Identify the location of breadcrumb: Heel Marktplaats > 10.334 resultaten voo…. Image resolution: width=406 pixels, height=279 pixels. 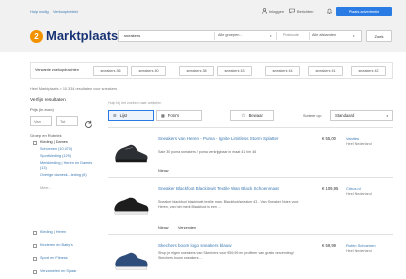
(73, 89).